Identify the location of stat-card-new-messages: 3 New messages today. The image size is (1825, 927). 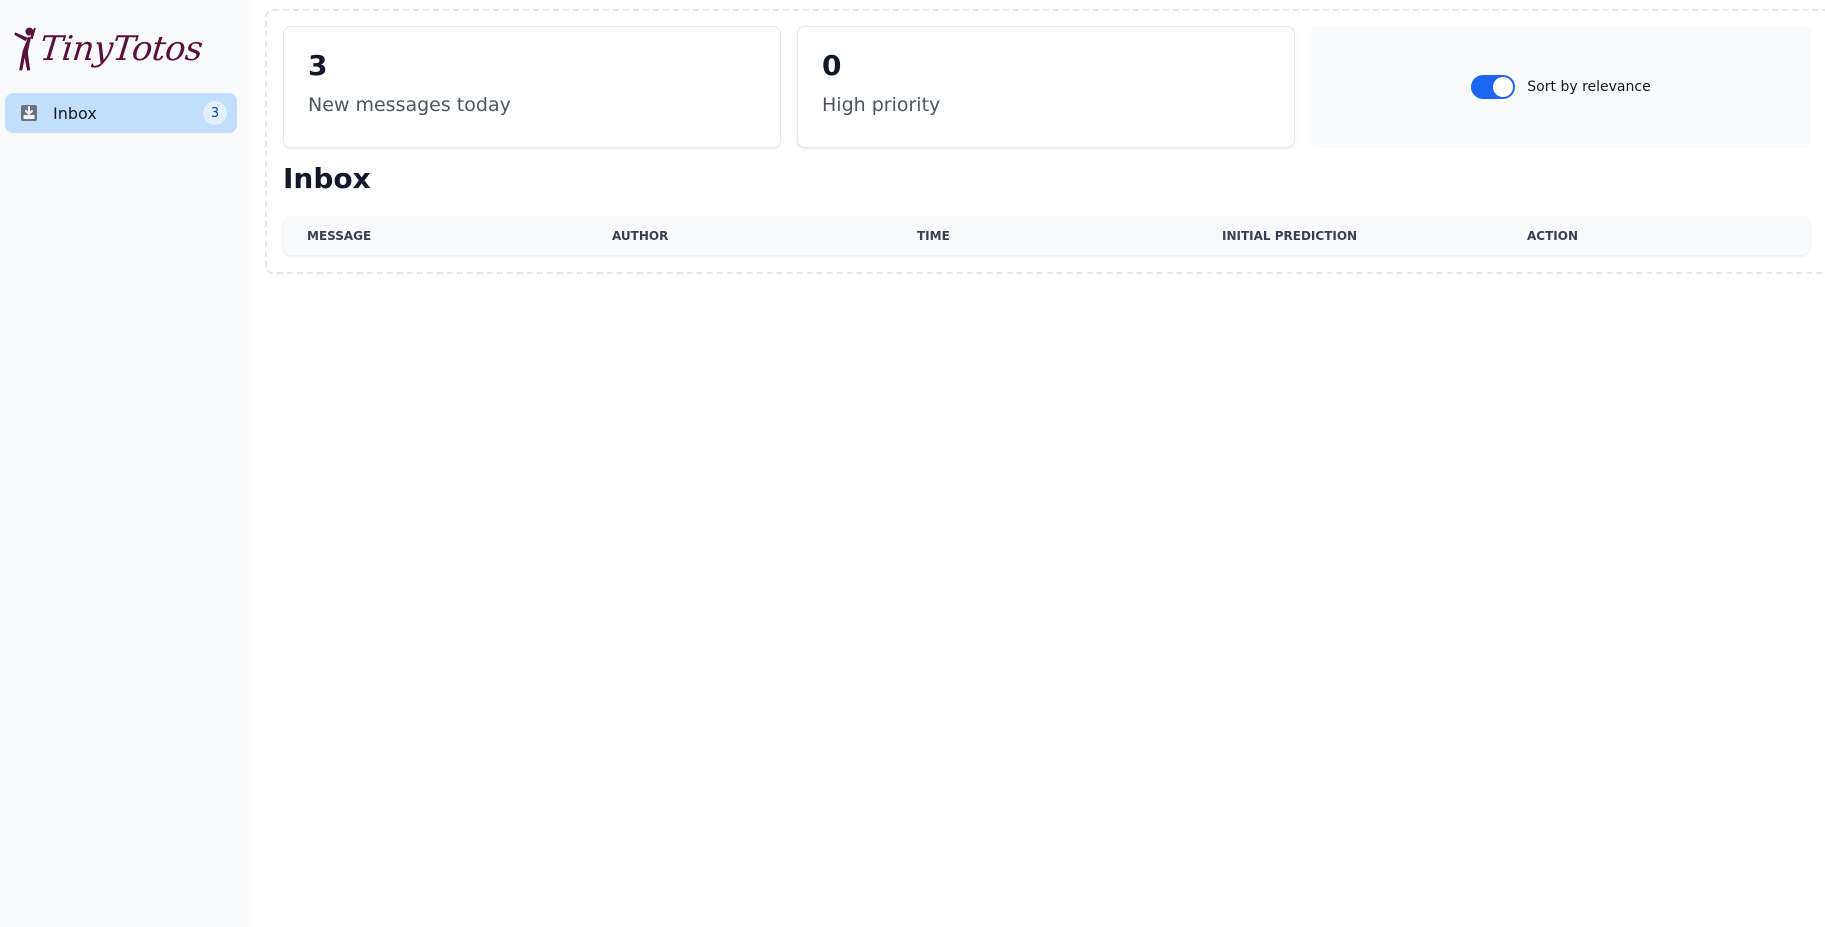
(532, 87).